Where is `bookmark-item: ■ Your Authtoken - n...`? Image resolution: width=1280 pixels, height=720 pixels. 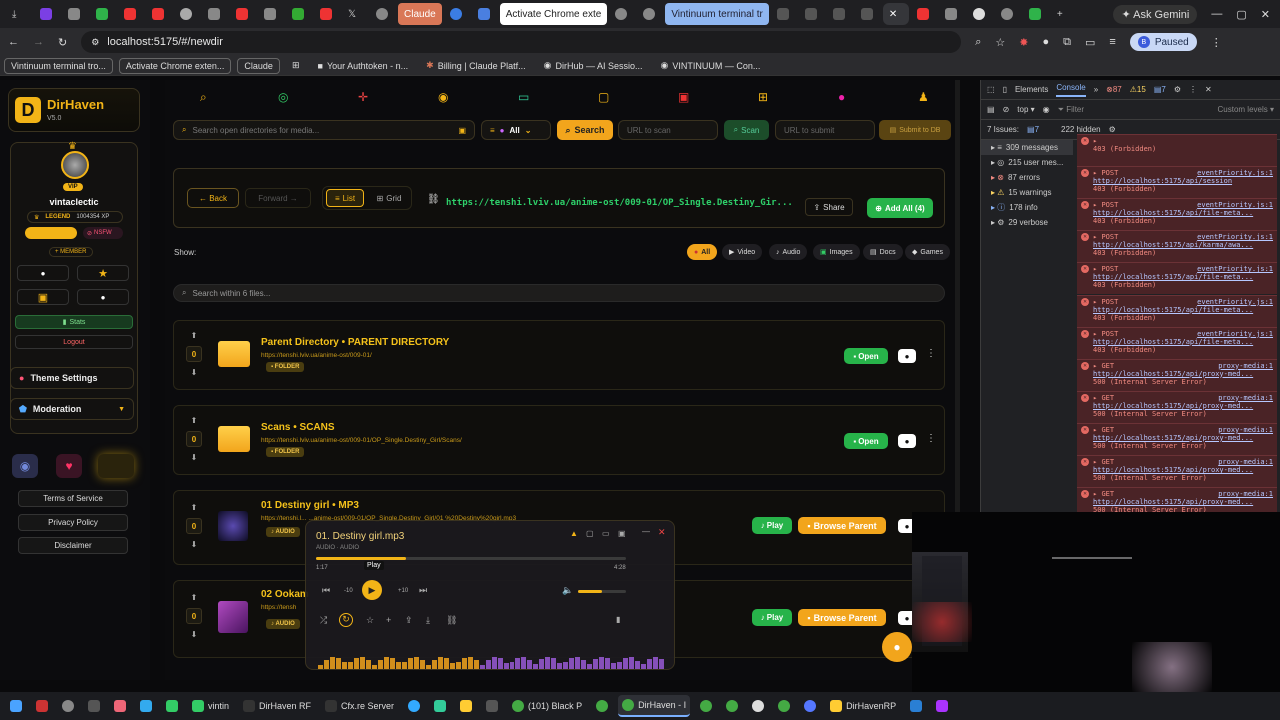 bookmark-item: ■ Your Authtoken - n... is located at coordinates (363, 66).